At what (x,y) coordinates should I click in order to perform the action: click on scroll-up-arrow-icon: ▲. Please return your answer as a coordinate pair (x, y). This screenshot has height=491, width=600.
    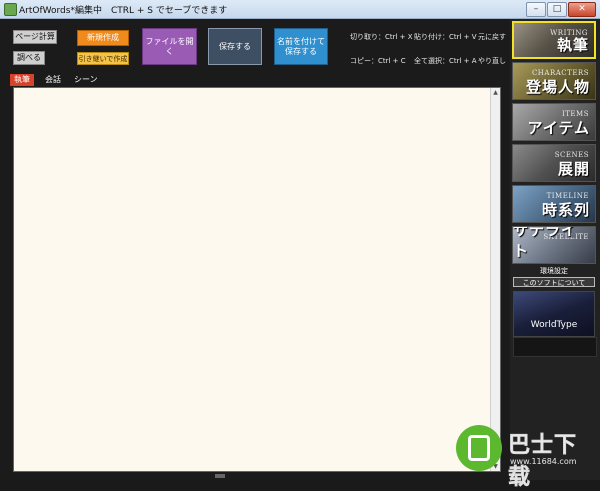
    Looking at the image, I should click on (495, 92).